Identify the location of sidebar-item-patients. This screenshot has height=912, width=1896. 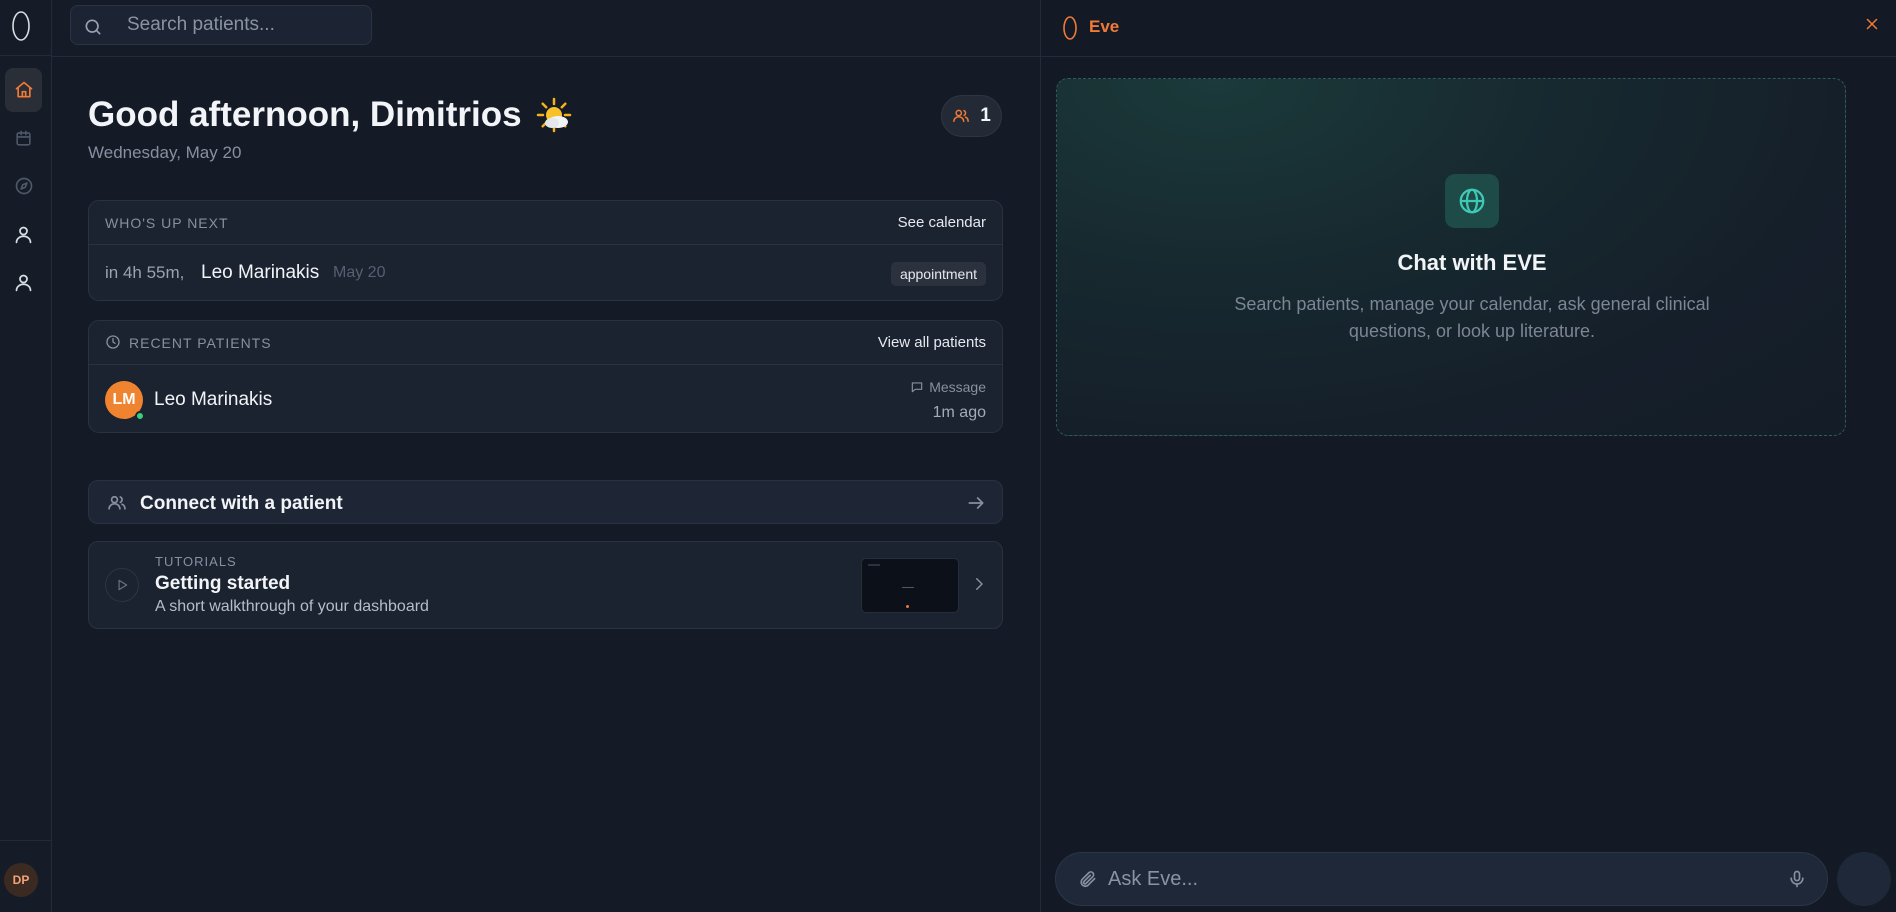
(23, 234).